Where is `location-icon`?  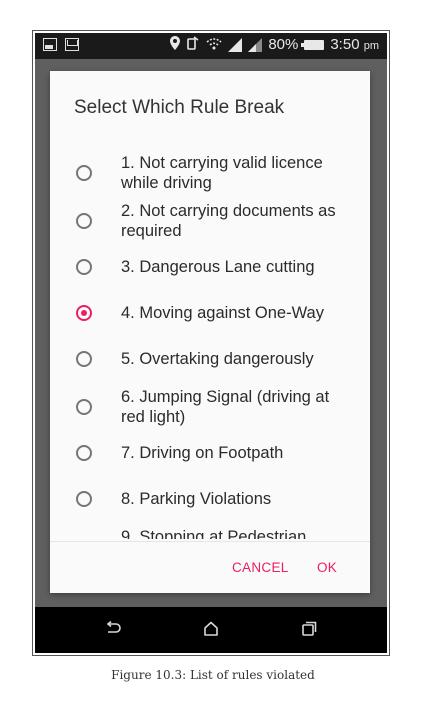
location-icon is located at coordinates (175, 44).